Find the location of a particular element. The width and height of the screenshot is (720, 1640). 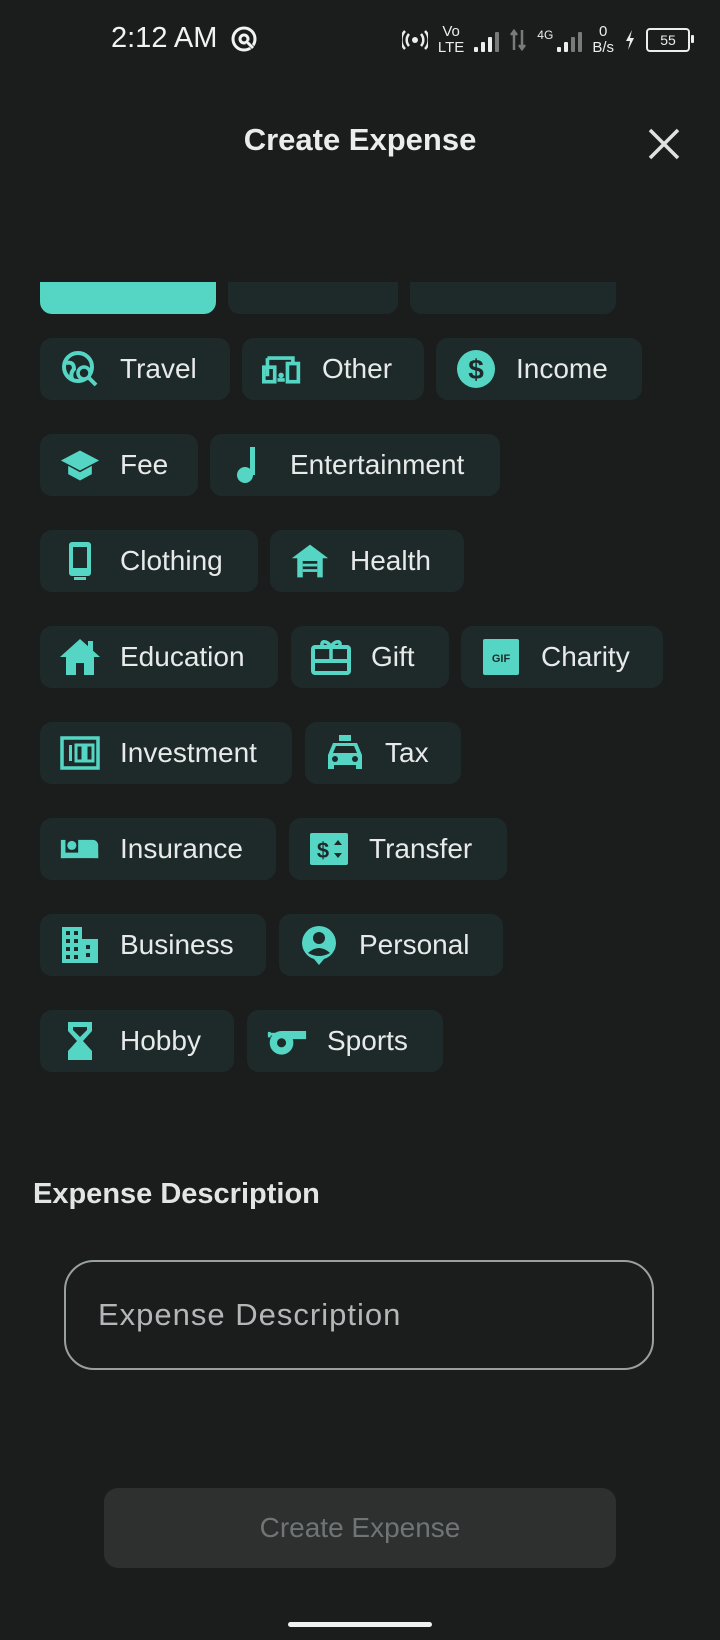

data-arrows-icon is located at coordinates (518, 40).